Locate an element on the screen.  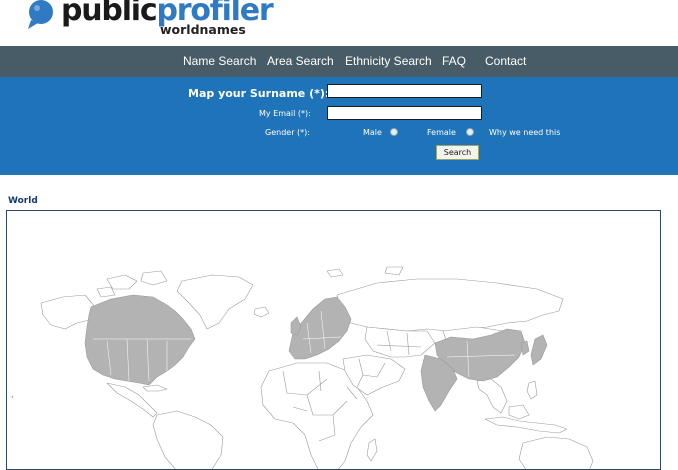
south-america-shape is located at coordinates (188, 439).